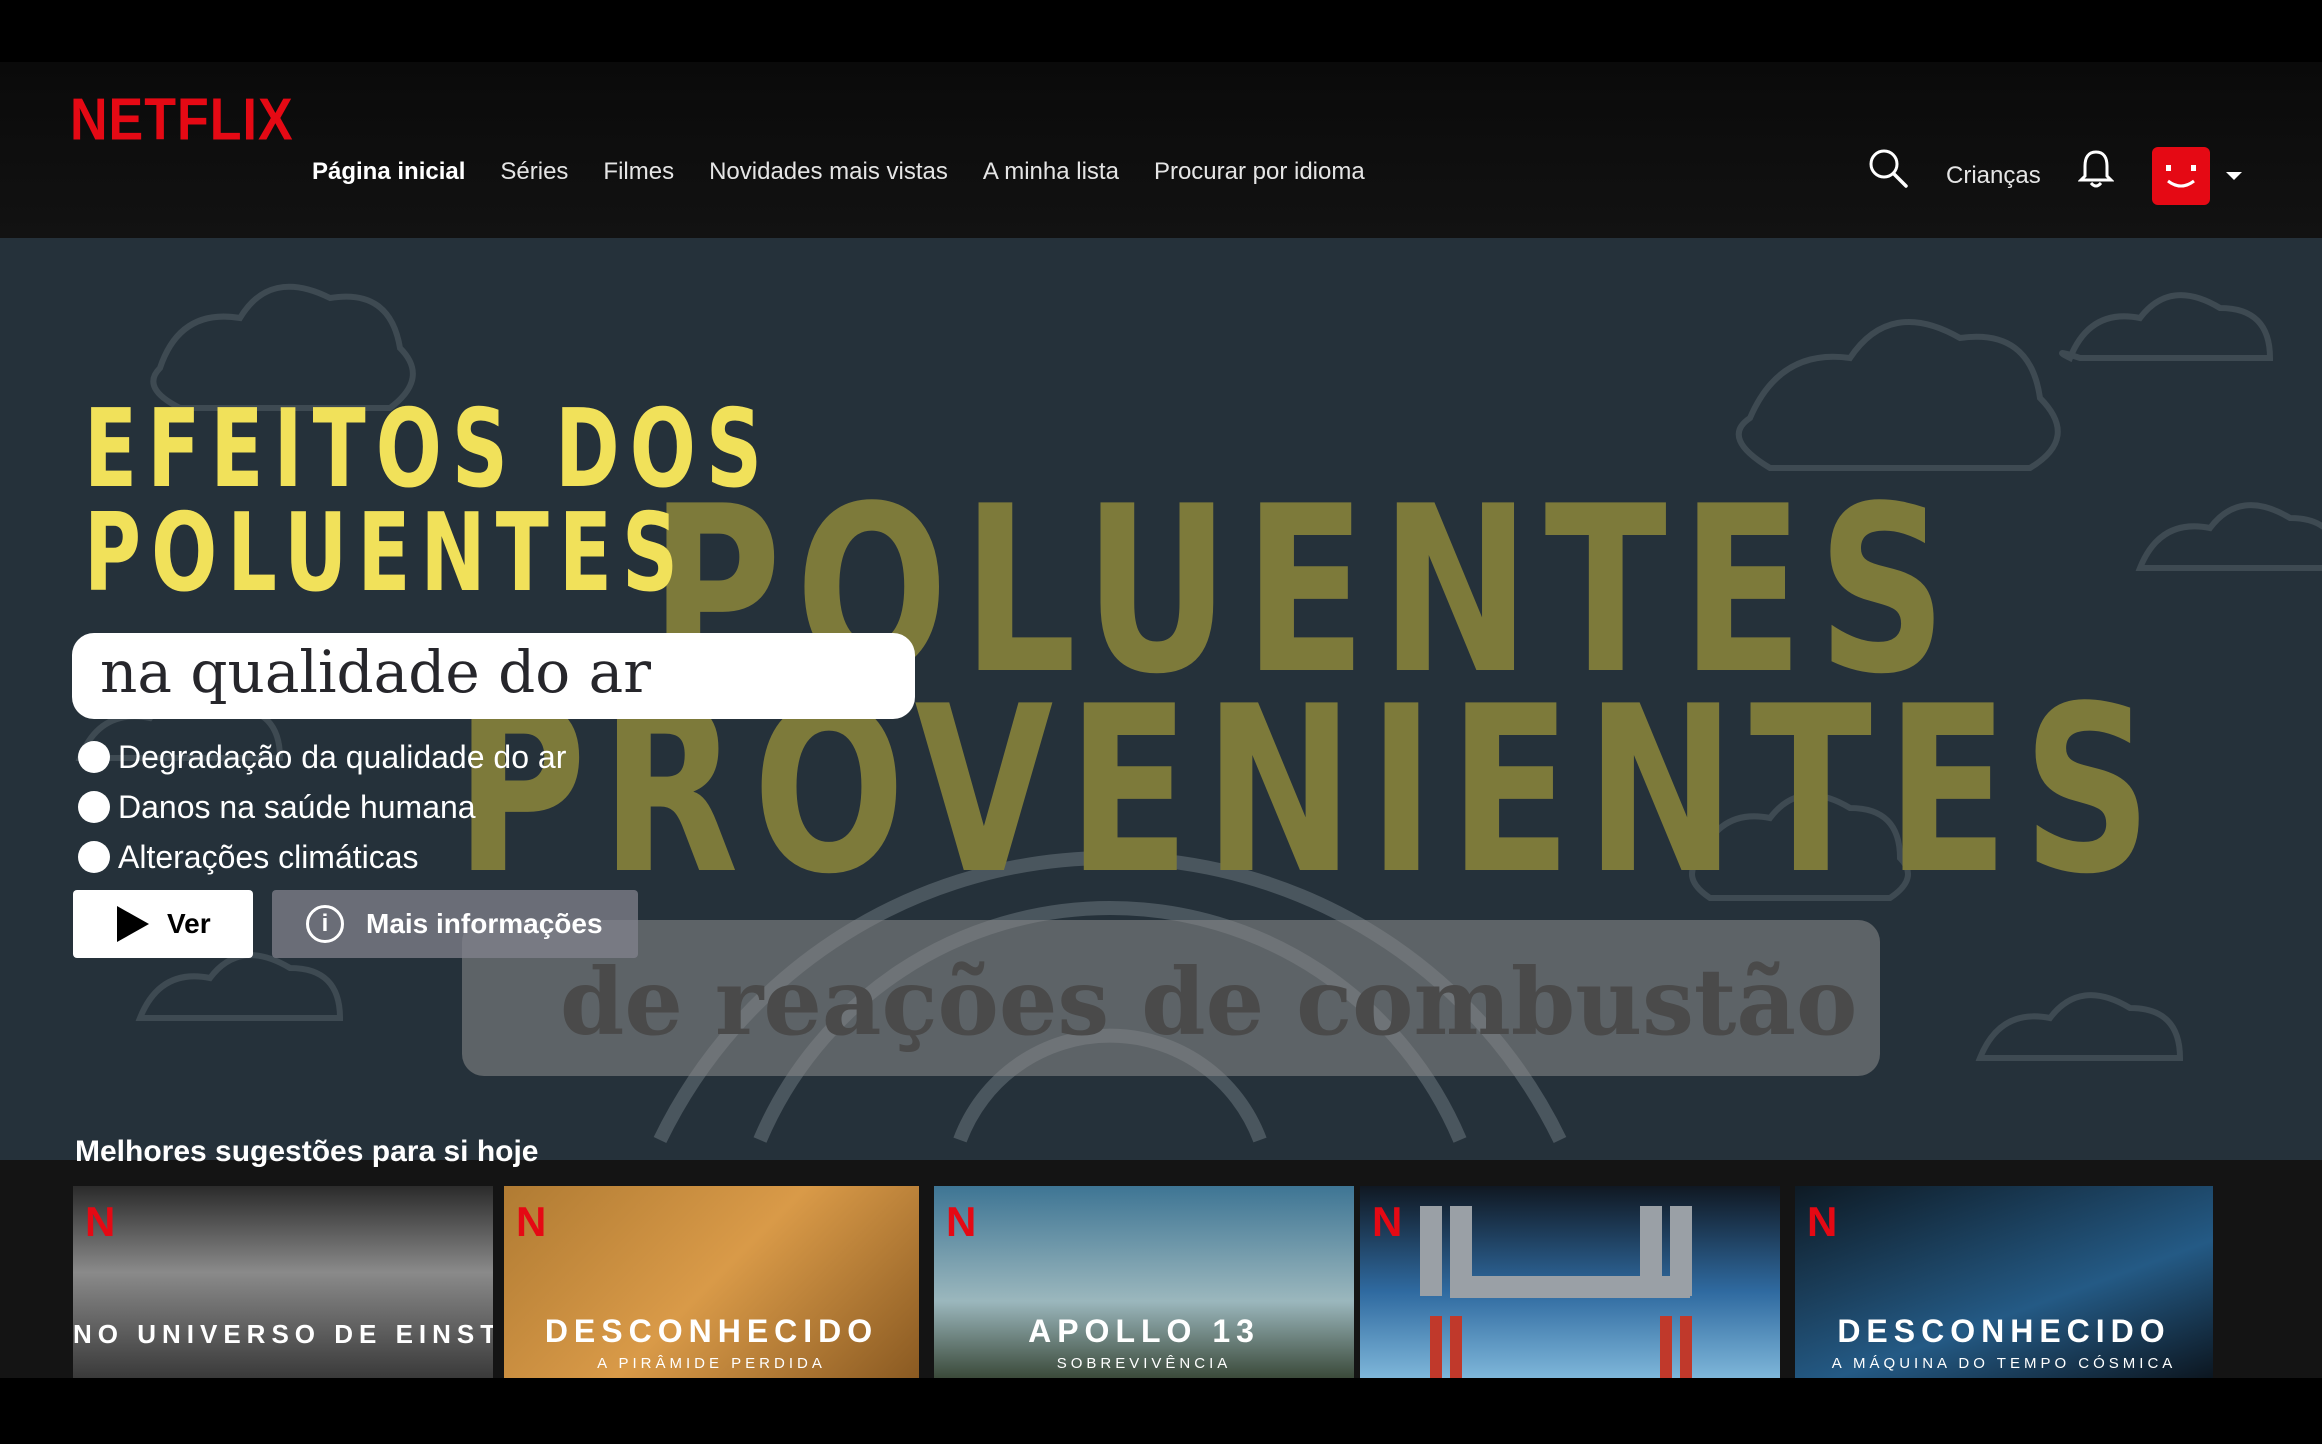 This screenshot has height=1444, width=2322. I want to click on card-subtitle: A PIRÂMIDE PERDIDA, so click(711, 1363).